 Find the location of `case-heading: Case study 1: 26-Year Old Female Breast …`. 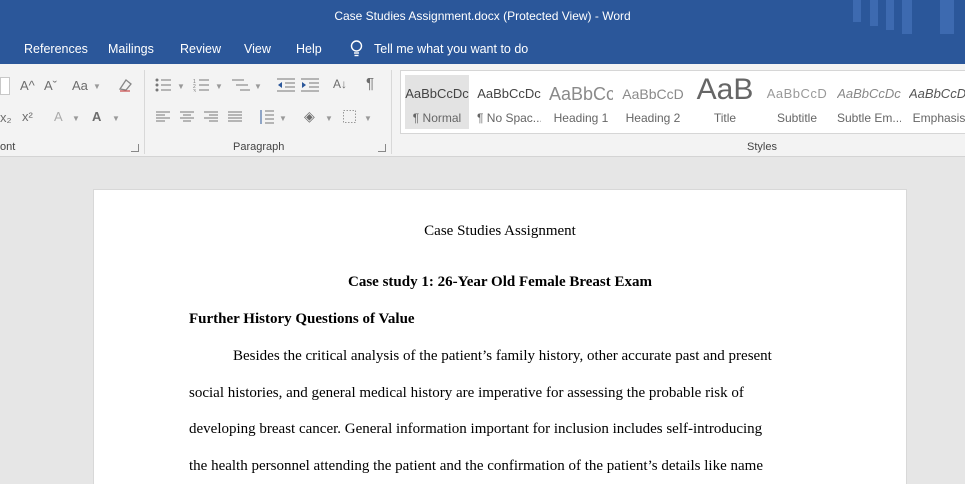

case-heading: Case study 1: 26-Year Old Female Breast … is located at coordinates (500, 282).